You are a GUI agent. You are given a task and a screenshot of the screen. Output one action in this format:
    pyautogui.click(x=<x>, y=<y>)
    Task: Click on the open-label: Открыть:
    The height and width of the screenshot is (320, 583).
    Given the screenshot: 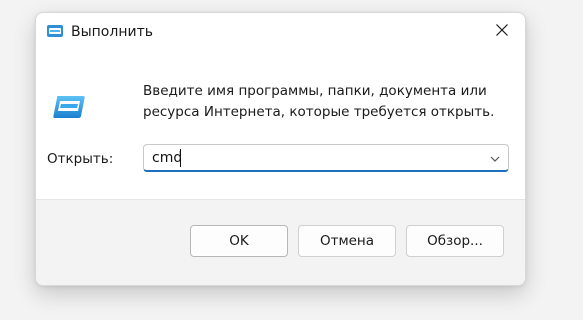 What is the action you would take?
    pyautogui.click(x=80, y=159)
    